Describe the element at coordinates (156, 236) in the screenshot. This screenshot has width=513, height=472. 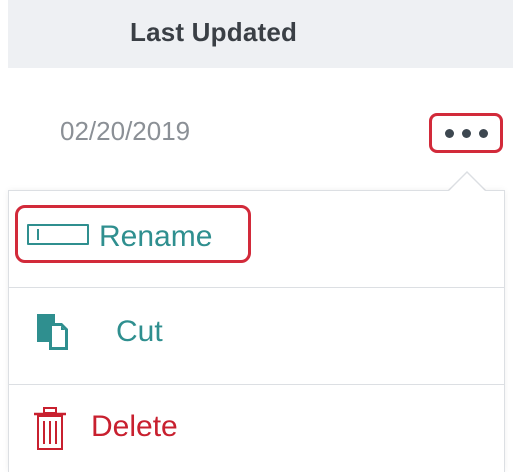
I see `menu-item-label: Rename` at that location.